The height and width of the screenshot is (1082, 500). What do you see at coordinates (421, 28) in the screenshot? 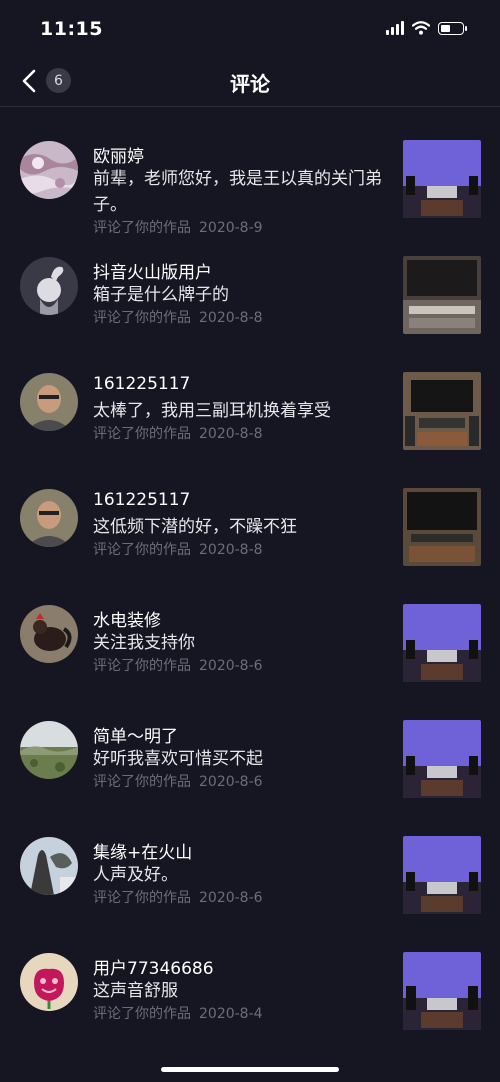
I see `wifi-icon` at bounding box center [421, 28].